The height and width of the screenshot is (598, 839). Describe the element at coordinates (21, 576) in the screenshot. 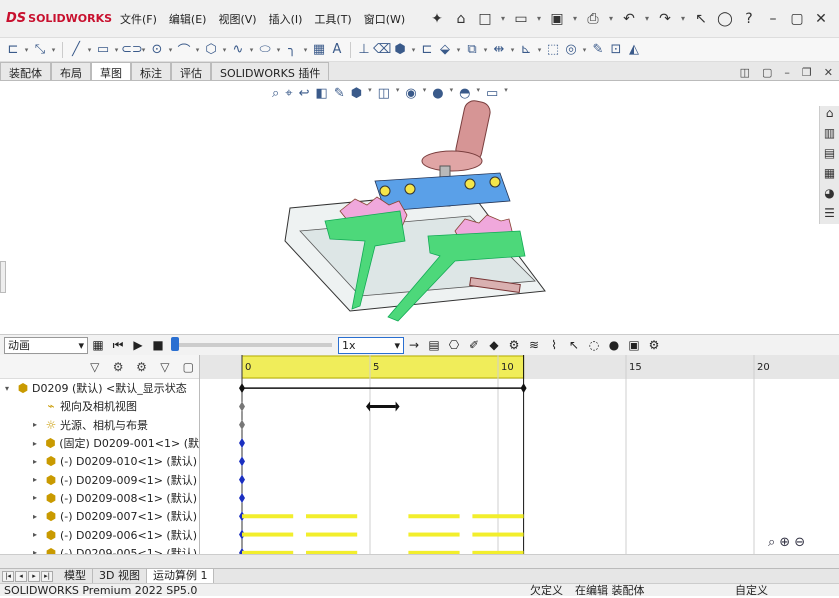

I see `prev-tab-icon: ◂` at that location.